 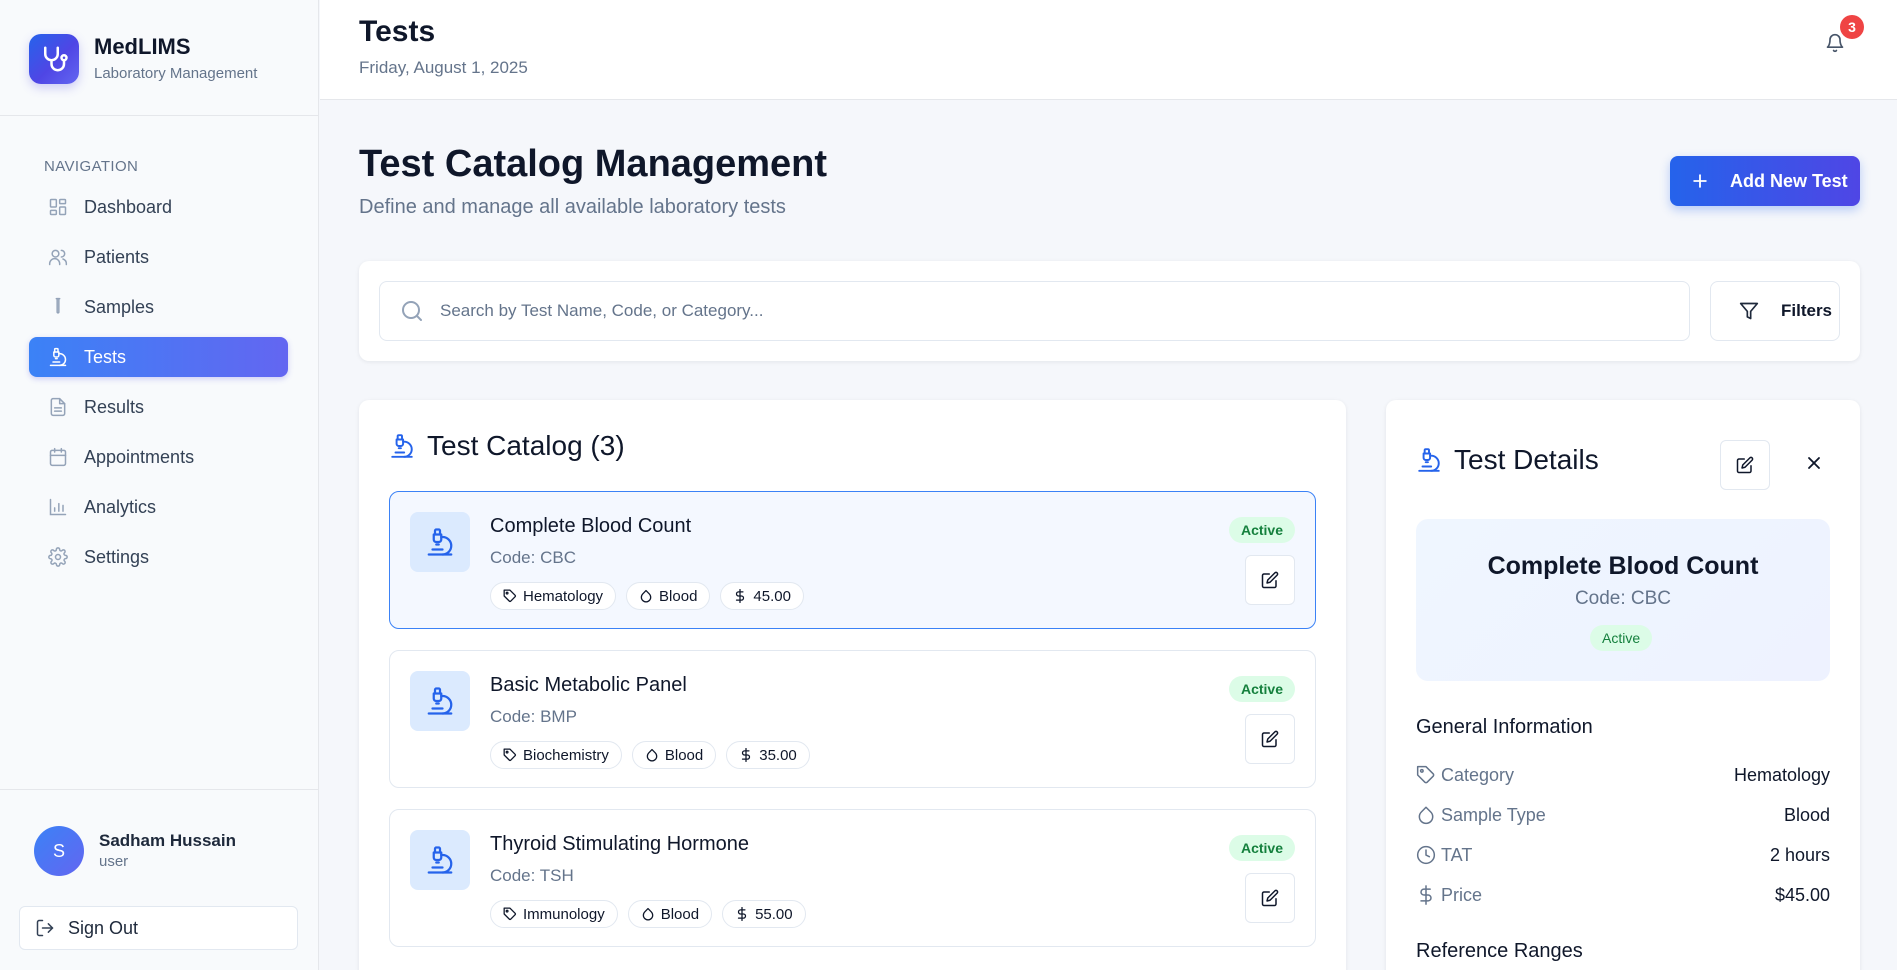 What do you see at coordinates (158, 457) in the screenshot?
I see `sidebar-item-appointments: Appointments` at bounding box center [158, 457].